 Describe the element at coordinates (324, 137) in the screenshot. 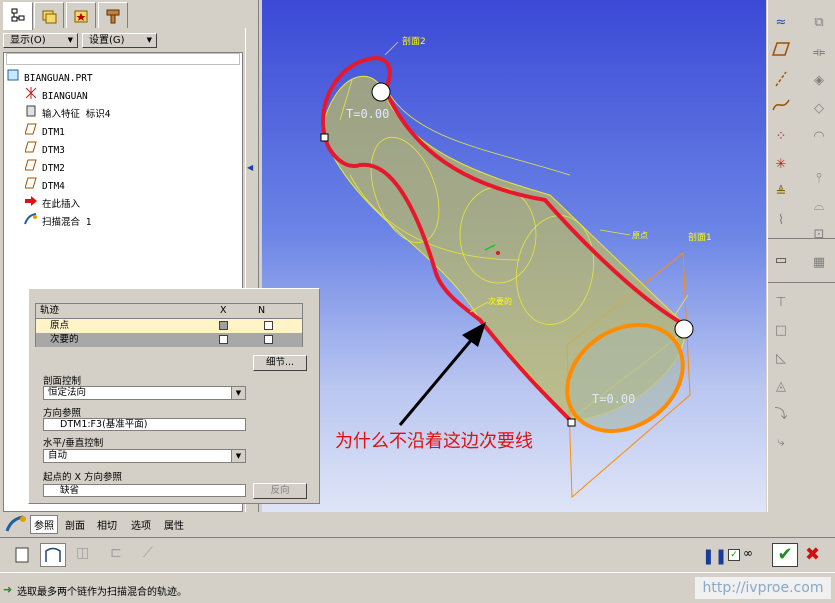

I see `start-point-handle` at that location.